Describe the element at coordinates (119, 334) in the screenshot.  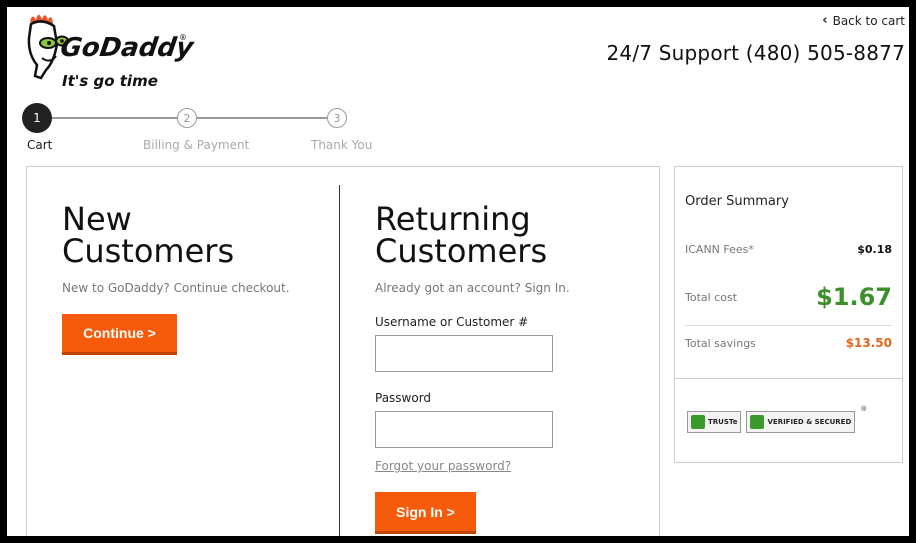
I see `continue-button: Continue >` at that location.